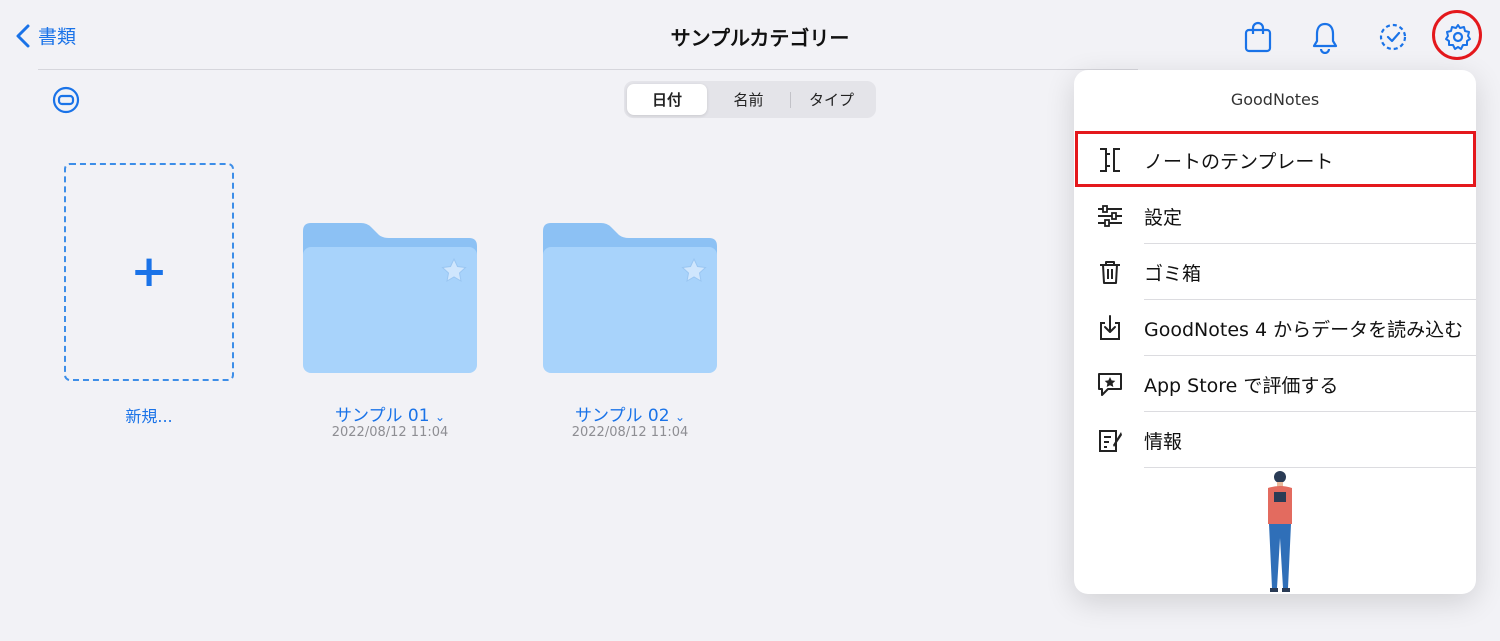 The height and width of the screenshot is (641, 1500). I want to click on menu-item-label: GoodNotes 4 からデータを読み込む, so click(1304, 329).